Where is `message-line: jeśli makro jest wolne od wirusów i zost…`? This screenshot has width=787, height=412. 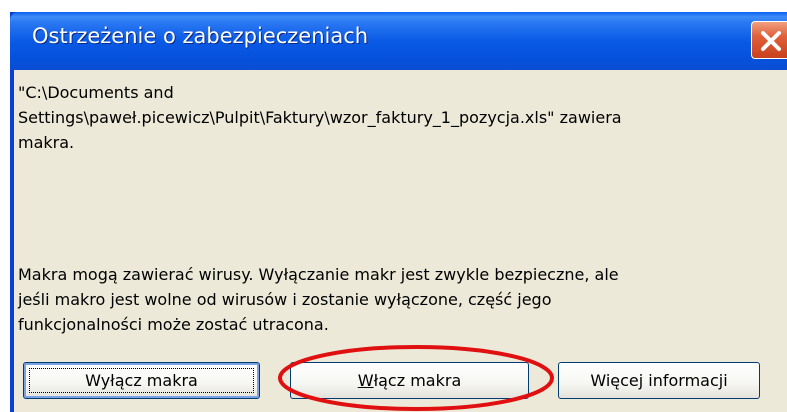
message-line: jeśli makro jest wolne od wirusów i zost… is located at coordinates (285, 299).